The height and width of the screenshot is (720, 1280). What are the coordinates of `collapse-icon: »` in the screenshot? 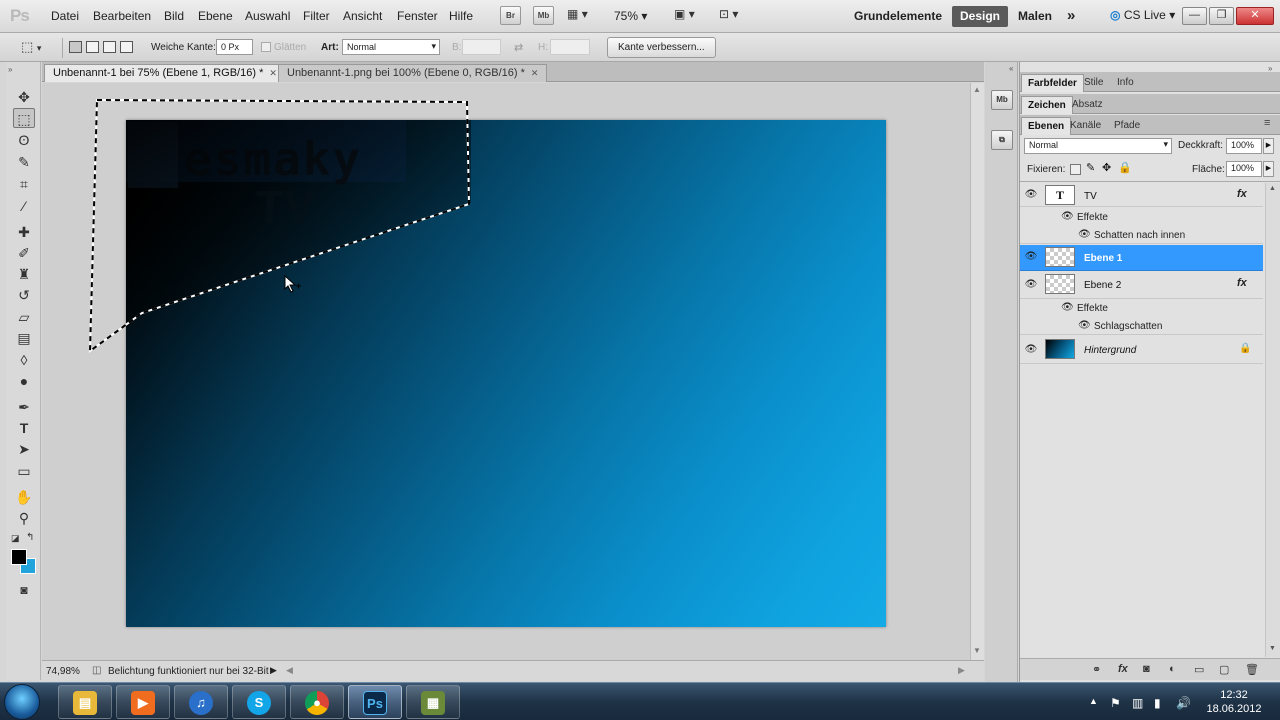 It's located at (10, 69).